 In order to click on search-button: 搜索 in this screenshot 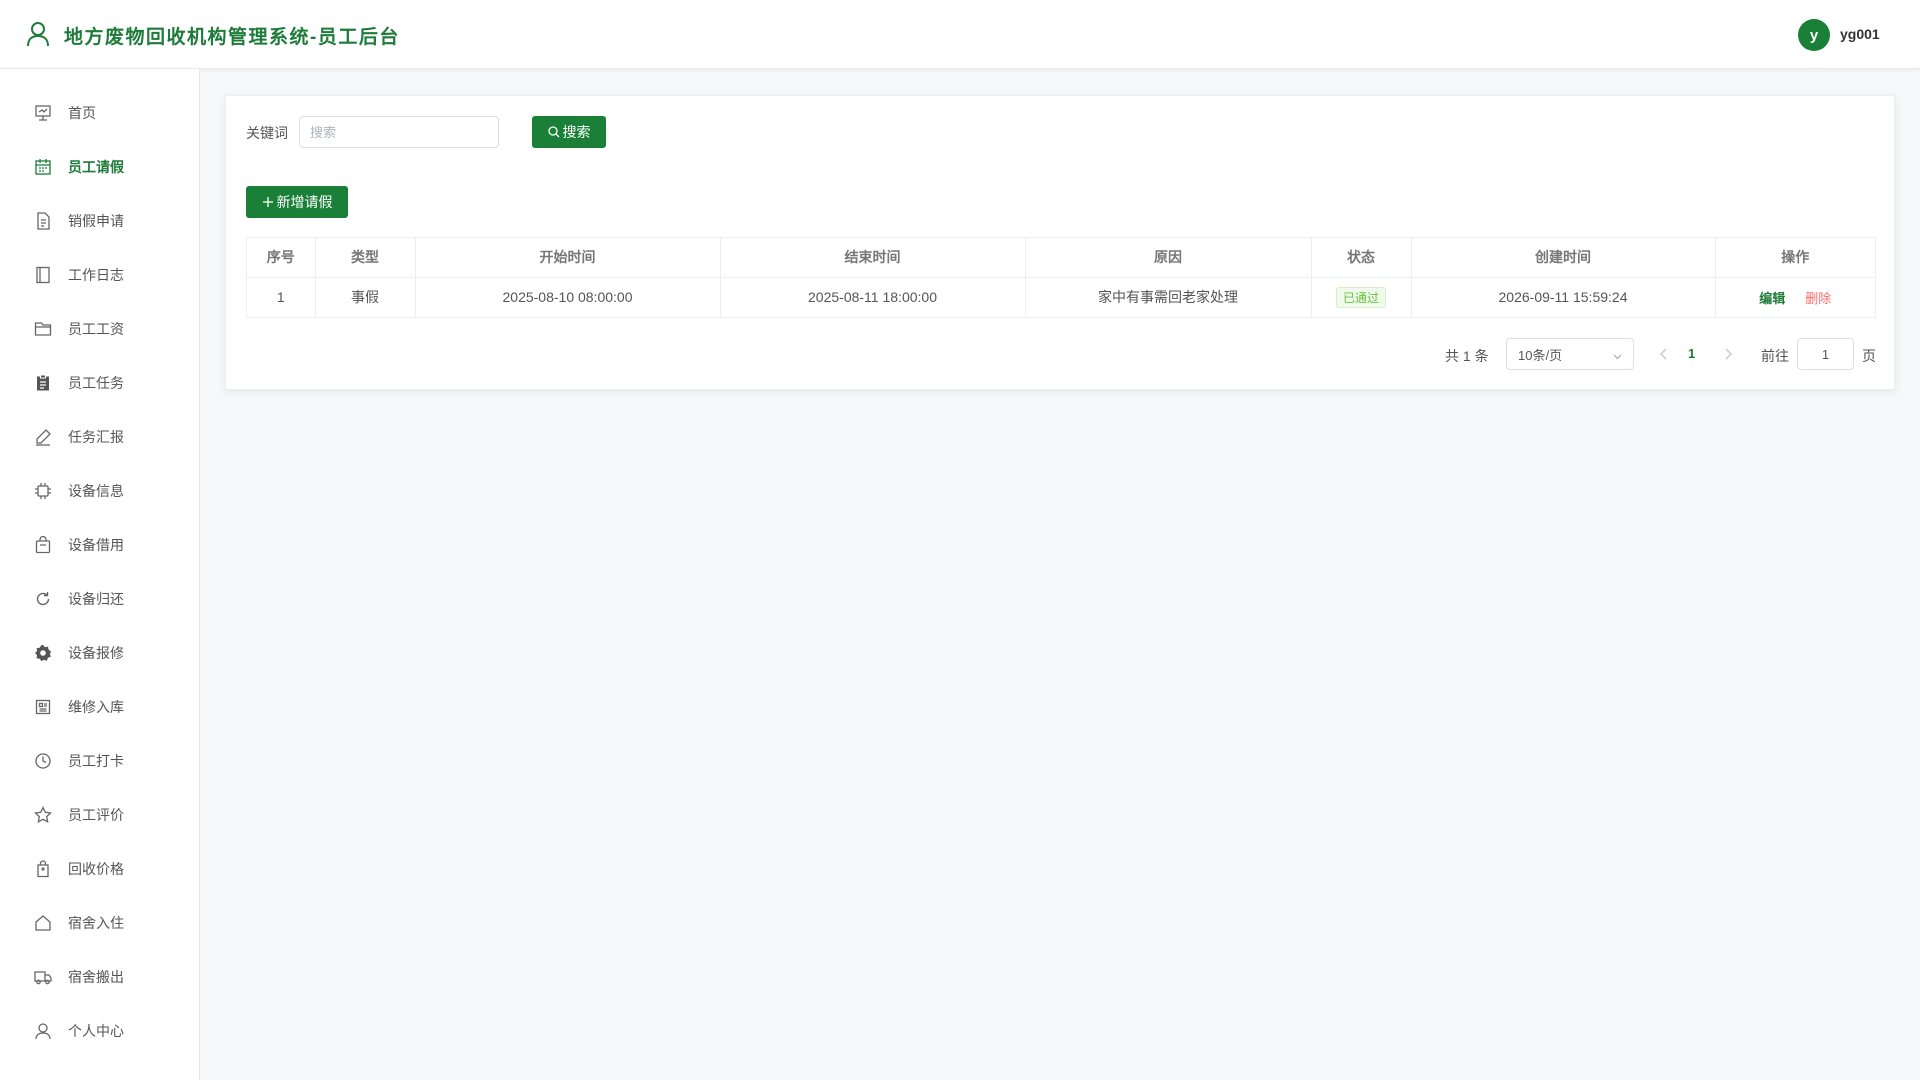, I will do `click(569, 132)`.